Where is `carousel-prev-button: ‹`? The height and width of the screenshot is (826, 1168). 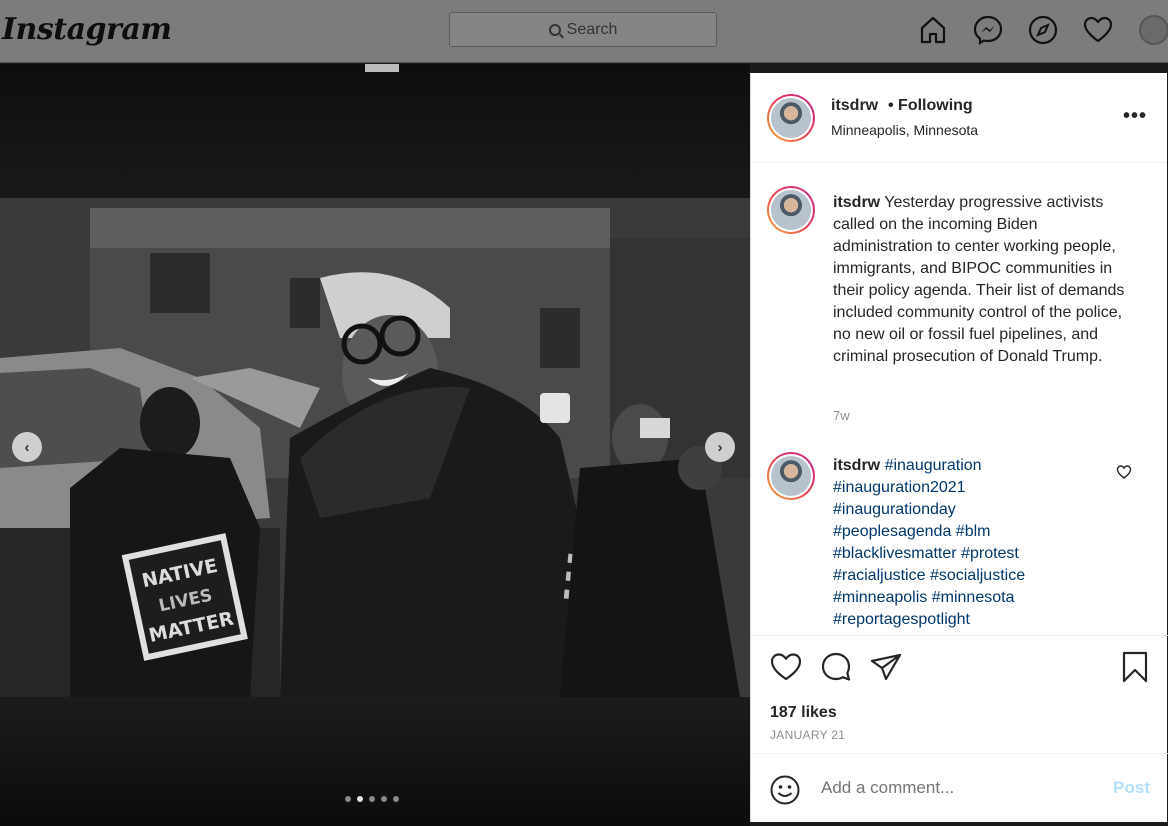
carousel-prev-button: ‹ is located at coordinates (27, 447).